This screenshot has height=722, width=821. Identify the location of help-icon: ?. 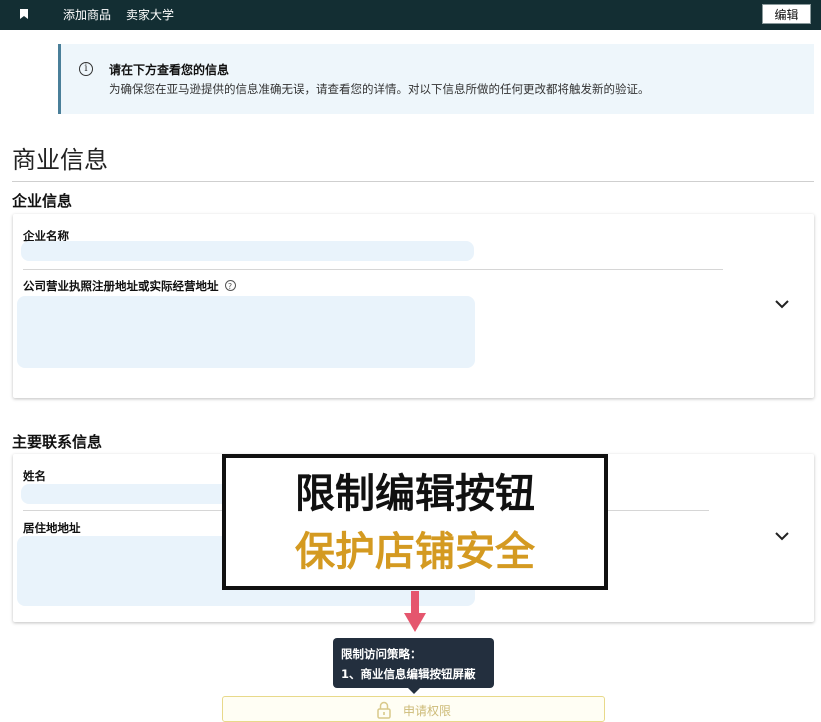
(230, 285).